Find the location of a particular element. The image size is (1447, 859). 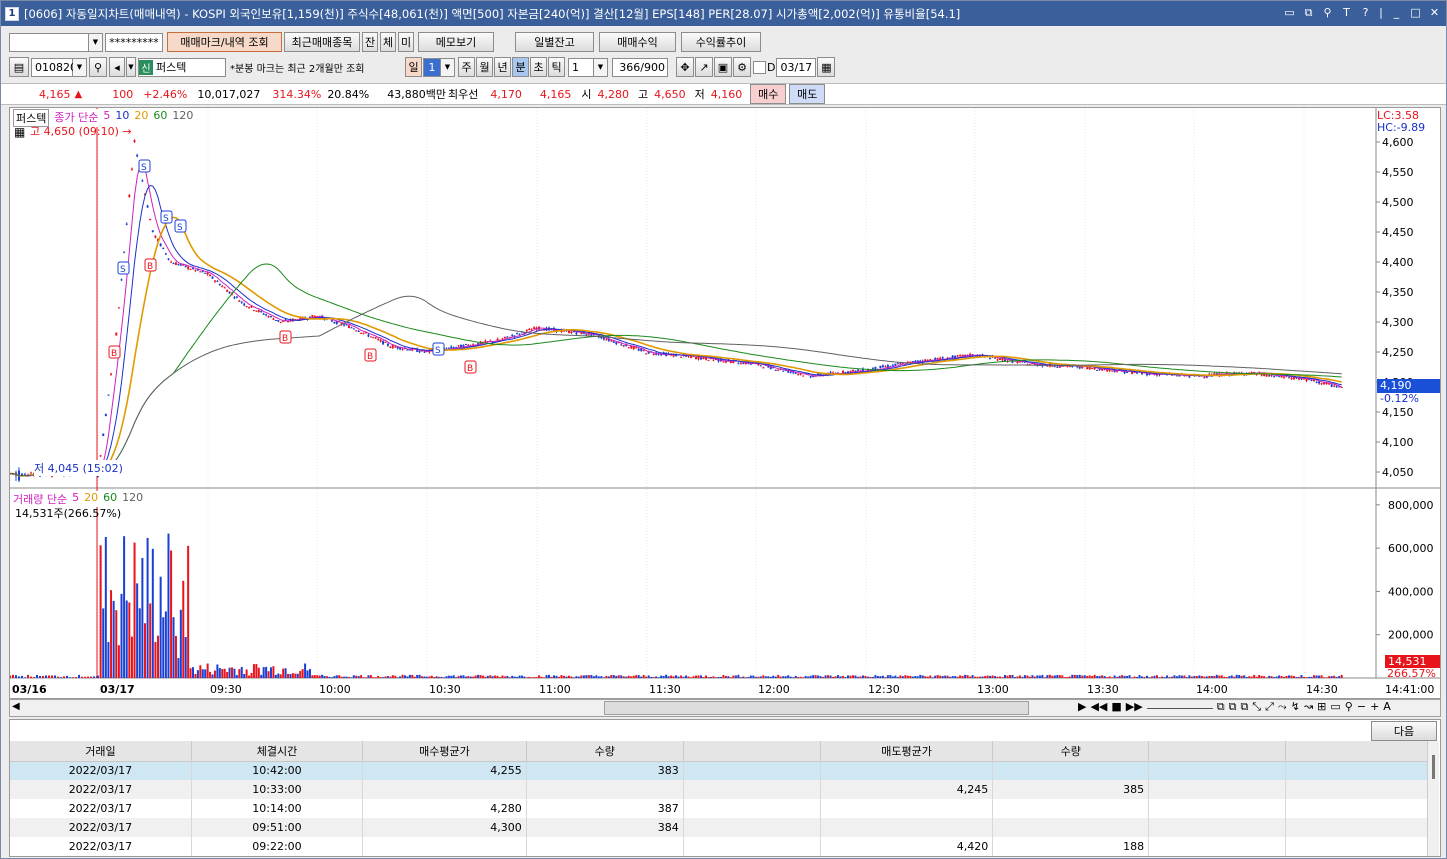

stop-icon: ■ is located at coordinates (1116, 707).